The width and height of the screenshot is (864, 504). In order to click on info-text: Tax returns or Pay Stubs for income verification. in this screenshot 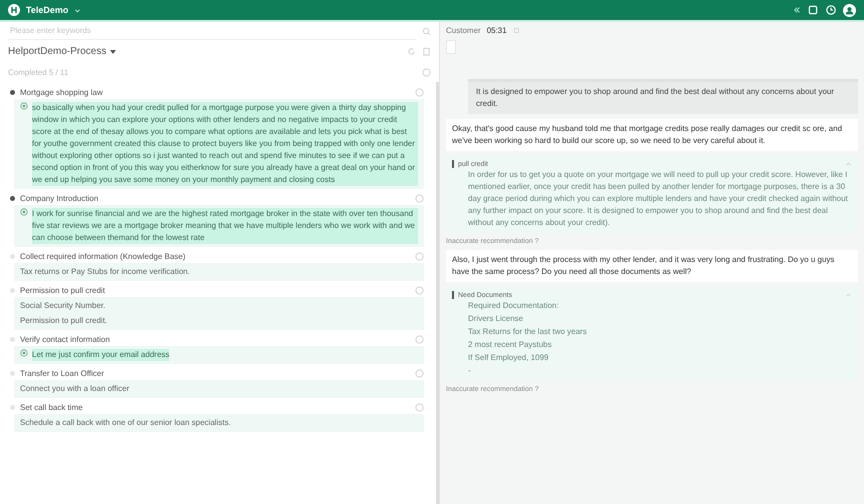, I will do `click(105, 272)`.